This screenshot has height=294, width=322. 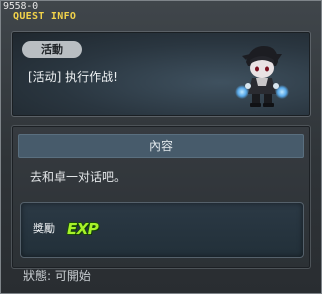 What do you see at coordinates (262, 76) in the screenshot?
I see `npc-character-icon` at bounding box center [262, 76].